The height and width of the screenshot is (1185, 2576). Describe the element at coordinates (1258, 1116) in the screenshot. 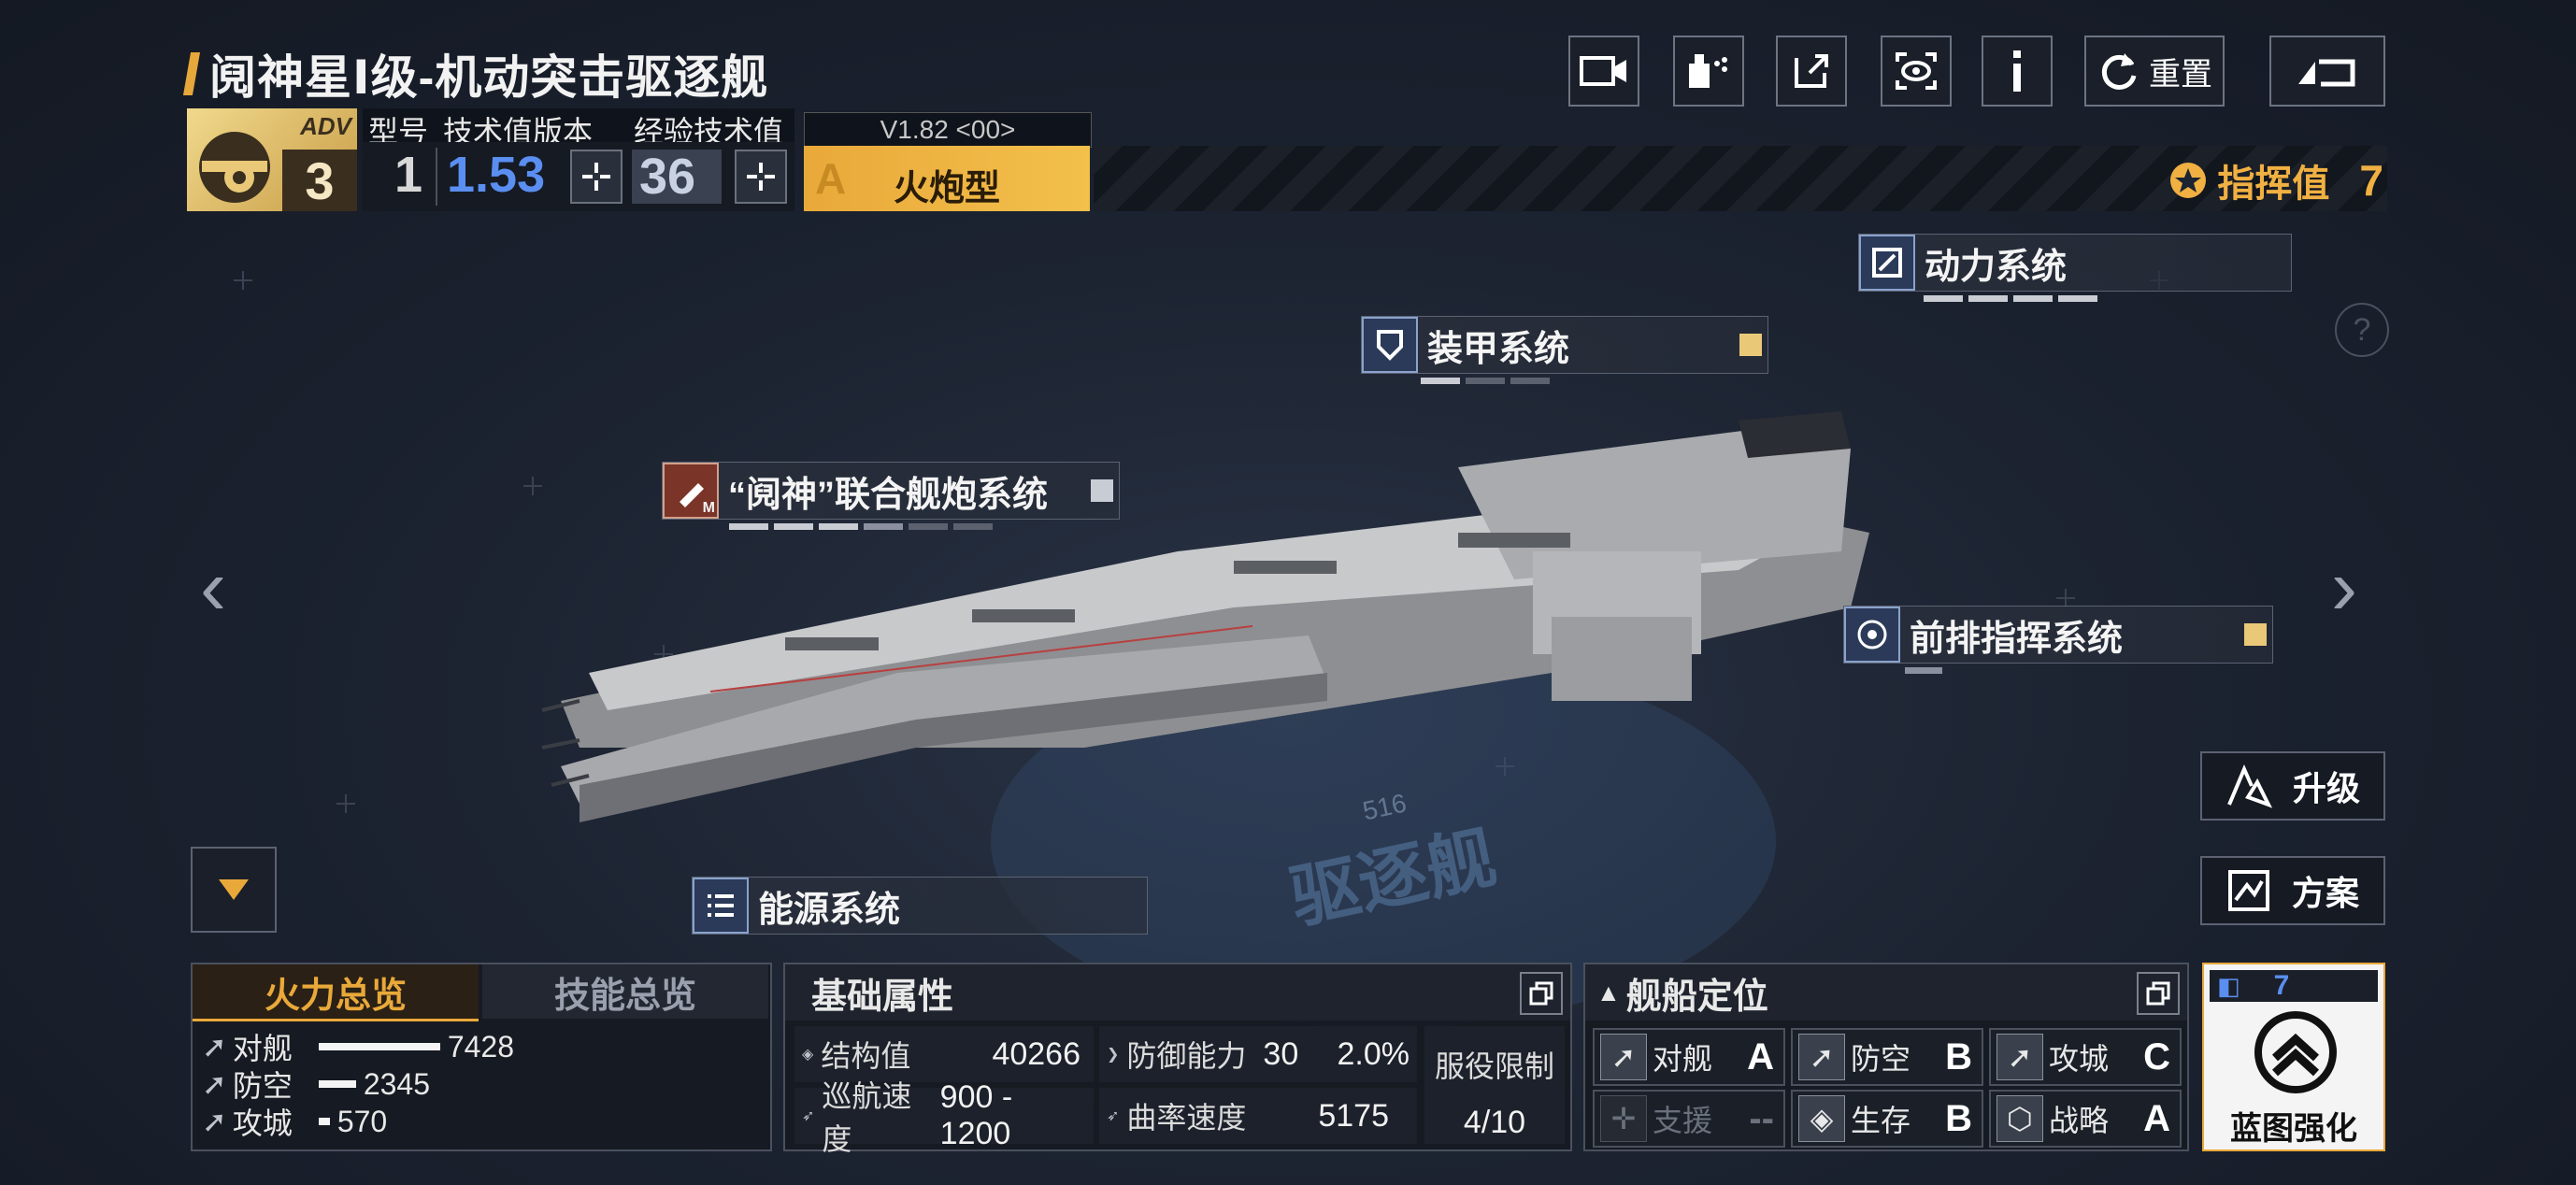

I see `curve-cell: ➶ 曲率速度 5175` at that location.